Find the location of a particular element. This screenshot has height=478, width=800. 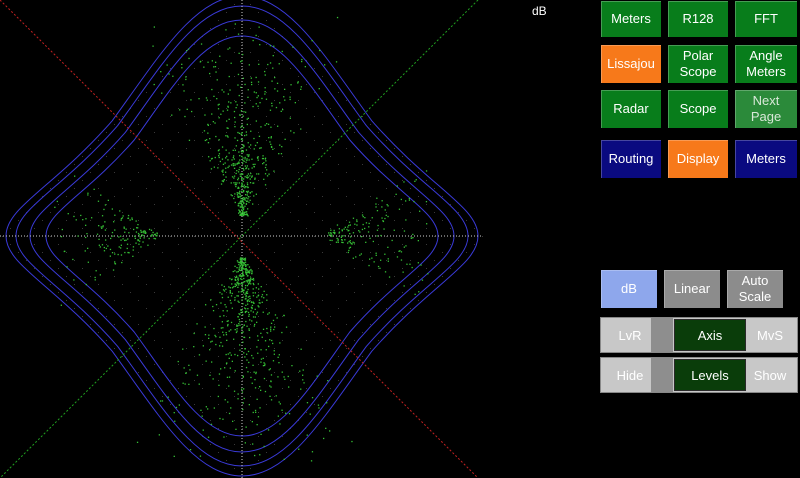

levels-toggle: Hide Levels Show is located at coordinates (699, 375).